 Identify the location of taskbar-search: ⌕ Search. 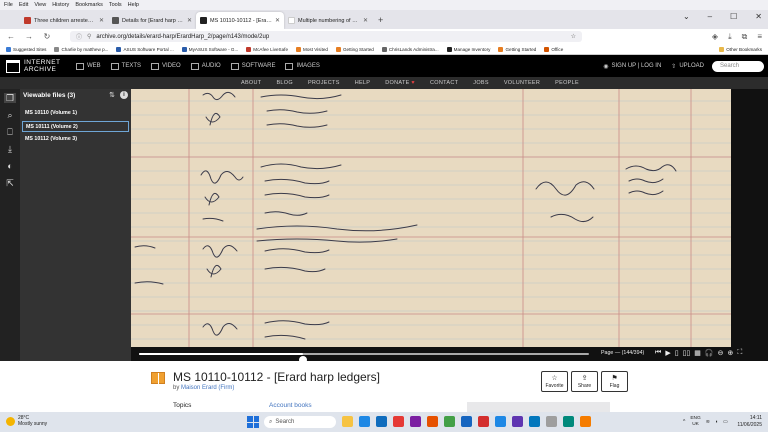
(300, 422).